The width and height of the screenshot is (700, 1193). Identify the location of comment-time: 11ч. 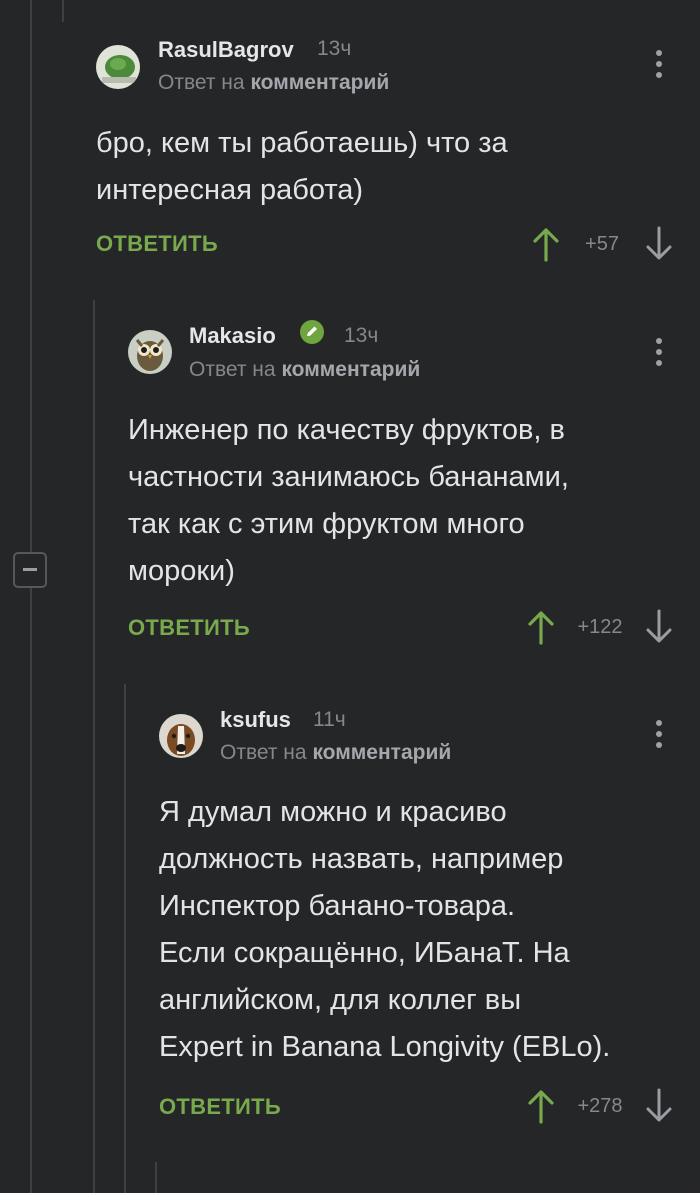
(329, 719).